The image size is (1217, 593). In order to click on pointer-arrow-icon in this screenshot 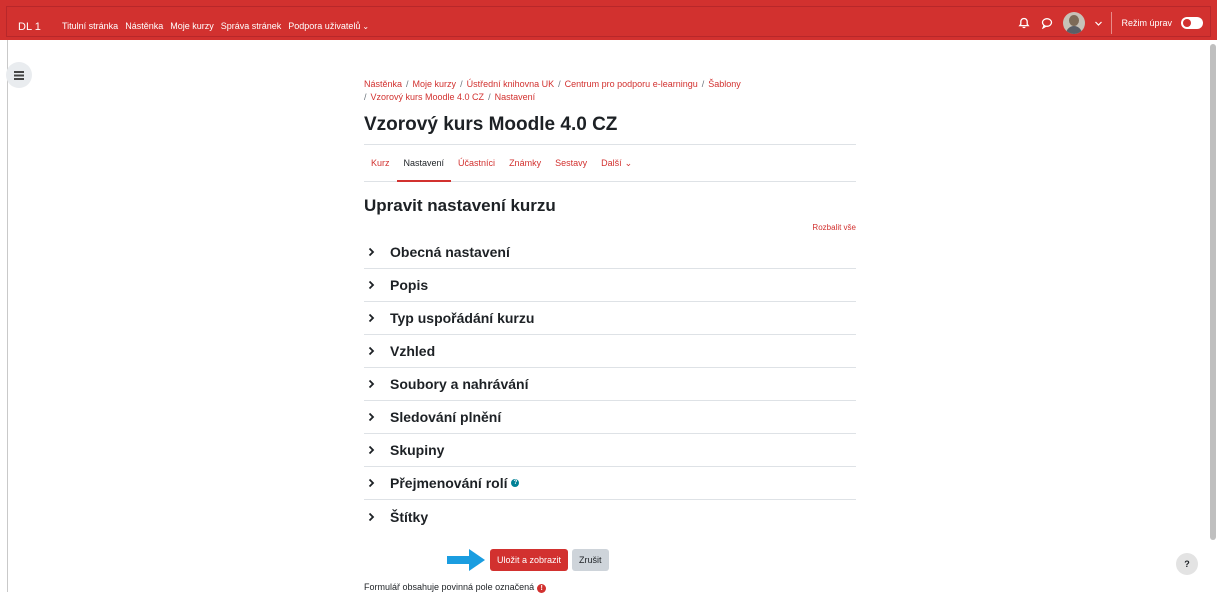, I will do `click(466, 560)`.